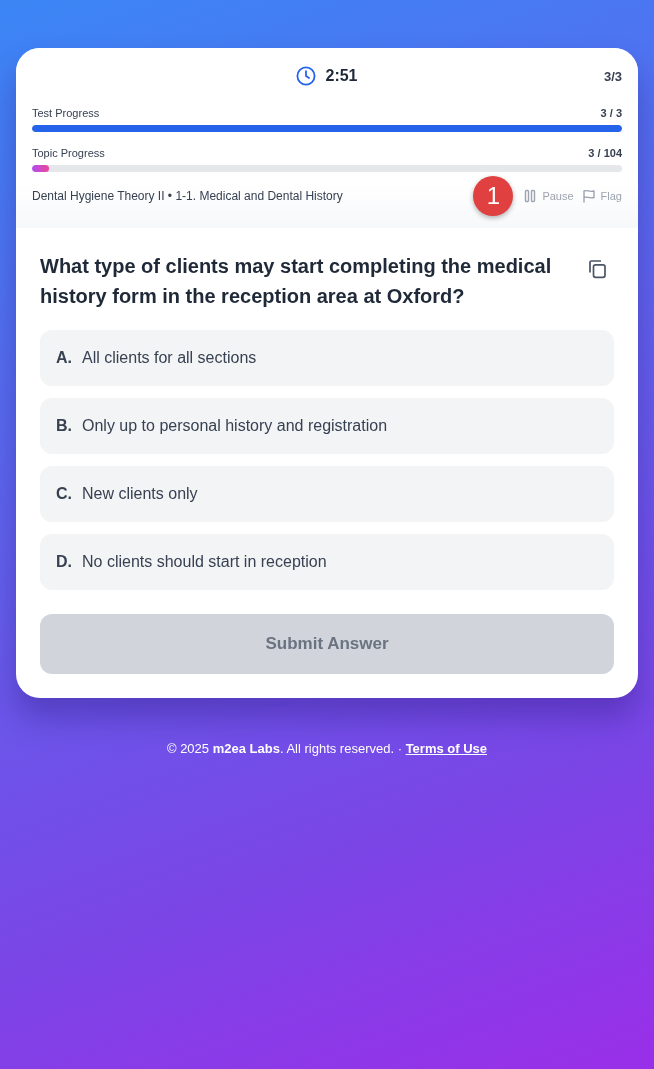 This screenshot has height=1069, width=654. Describe the element at coordinates (493, 196) in the screenshot. I see `number-badge: 1` at that location.